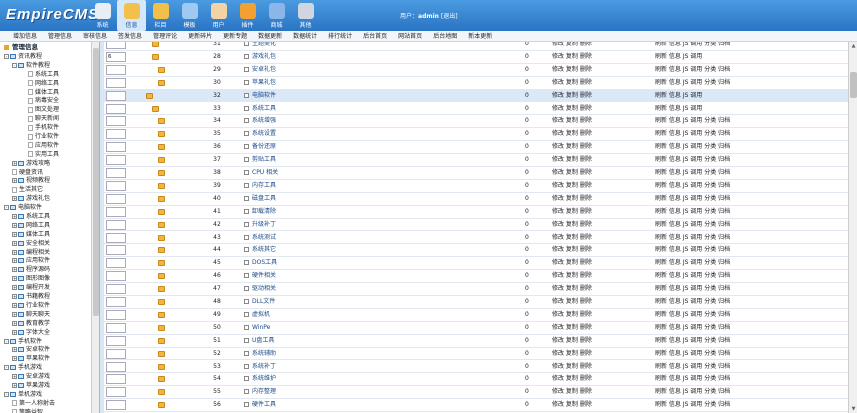 Image resolution: width=857 pixels, height=413 pixels. What do you see at coordinates (130, 36) in the screenshot?
I see `subnav-link: 签发信息` at bounding box center [130, 36].